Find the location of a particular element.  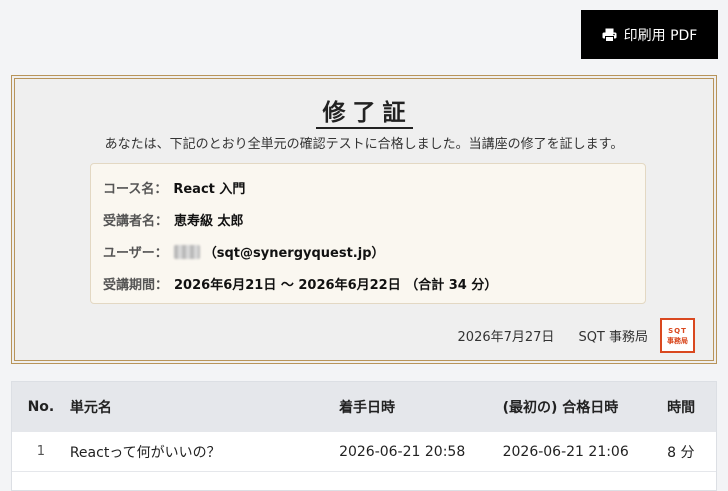

print-pdf-button: 印刷用 PDF is located at coordinates (649, 34).